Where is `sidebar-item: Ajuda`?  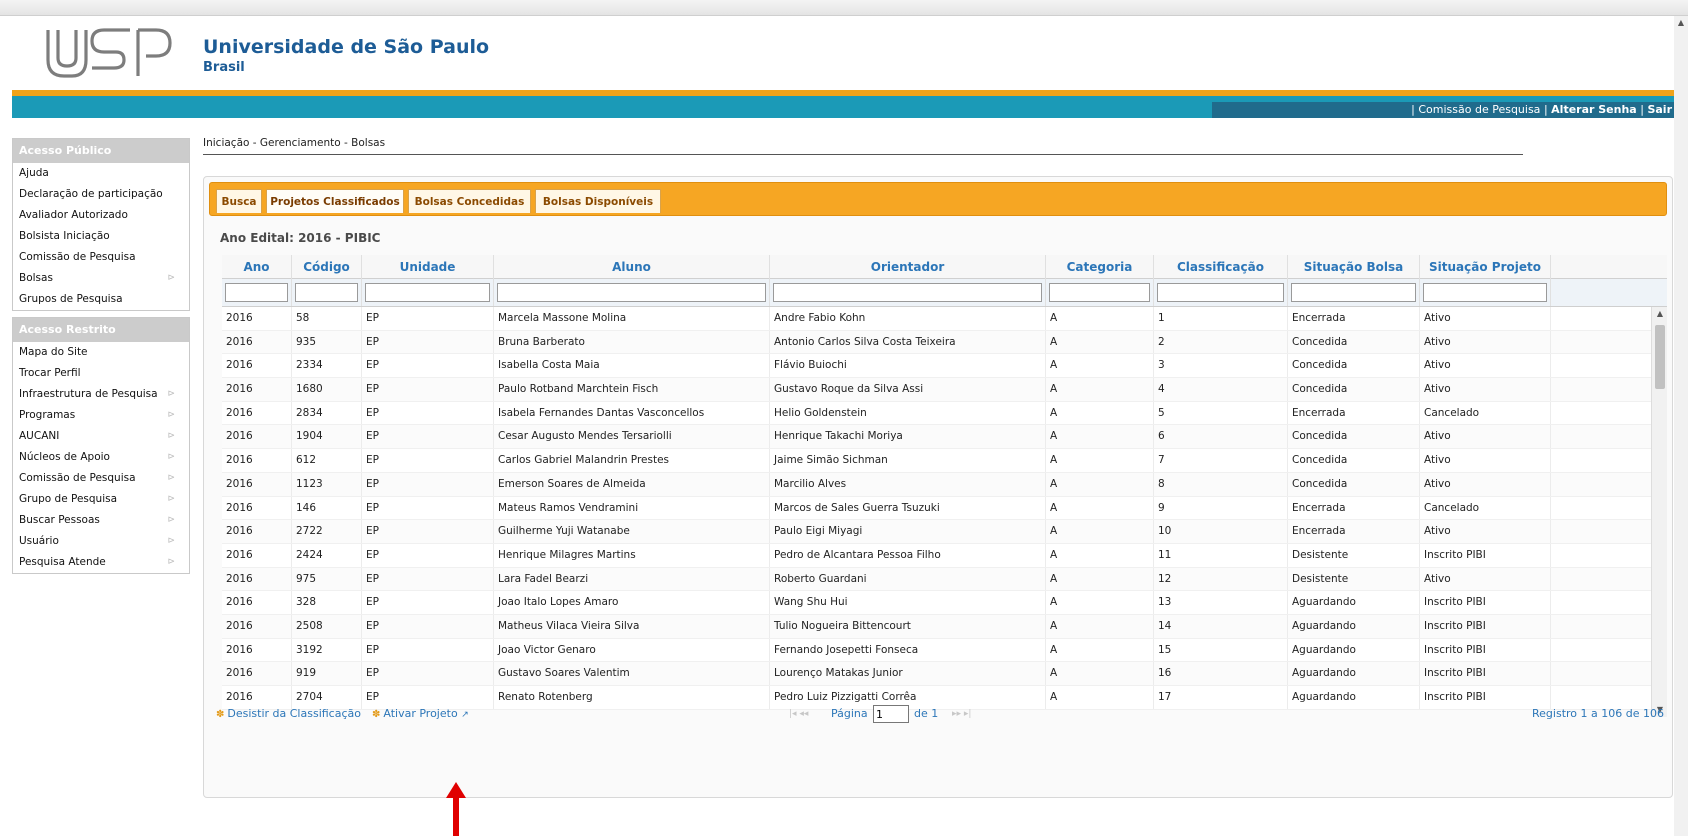 sidebar-item: Ajuda is located at coordinates (101, 173).